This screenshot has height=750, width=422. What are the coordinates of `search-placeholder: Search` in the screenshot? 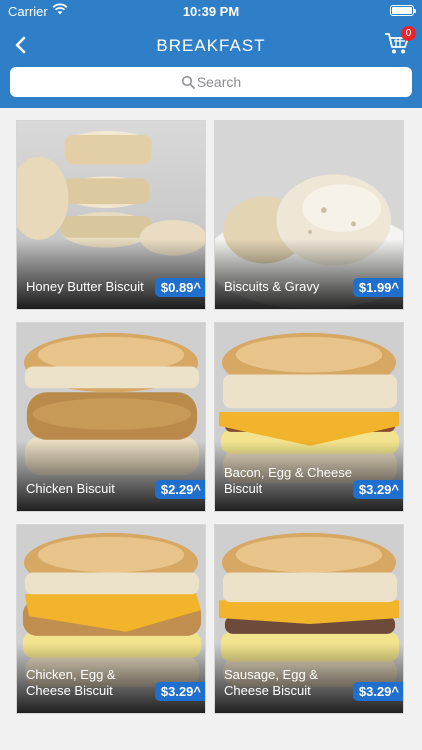 It's located at (219, 82).